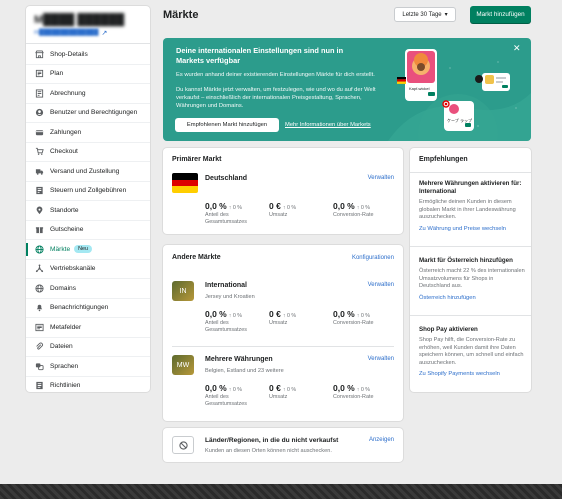 Image resolution: width=562 pixels, height=499 pixels. I want to click on sidebar-item-label: Benutzer und Berechtigungen, so click(94, 113).